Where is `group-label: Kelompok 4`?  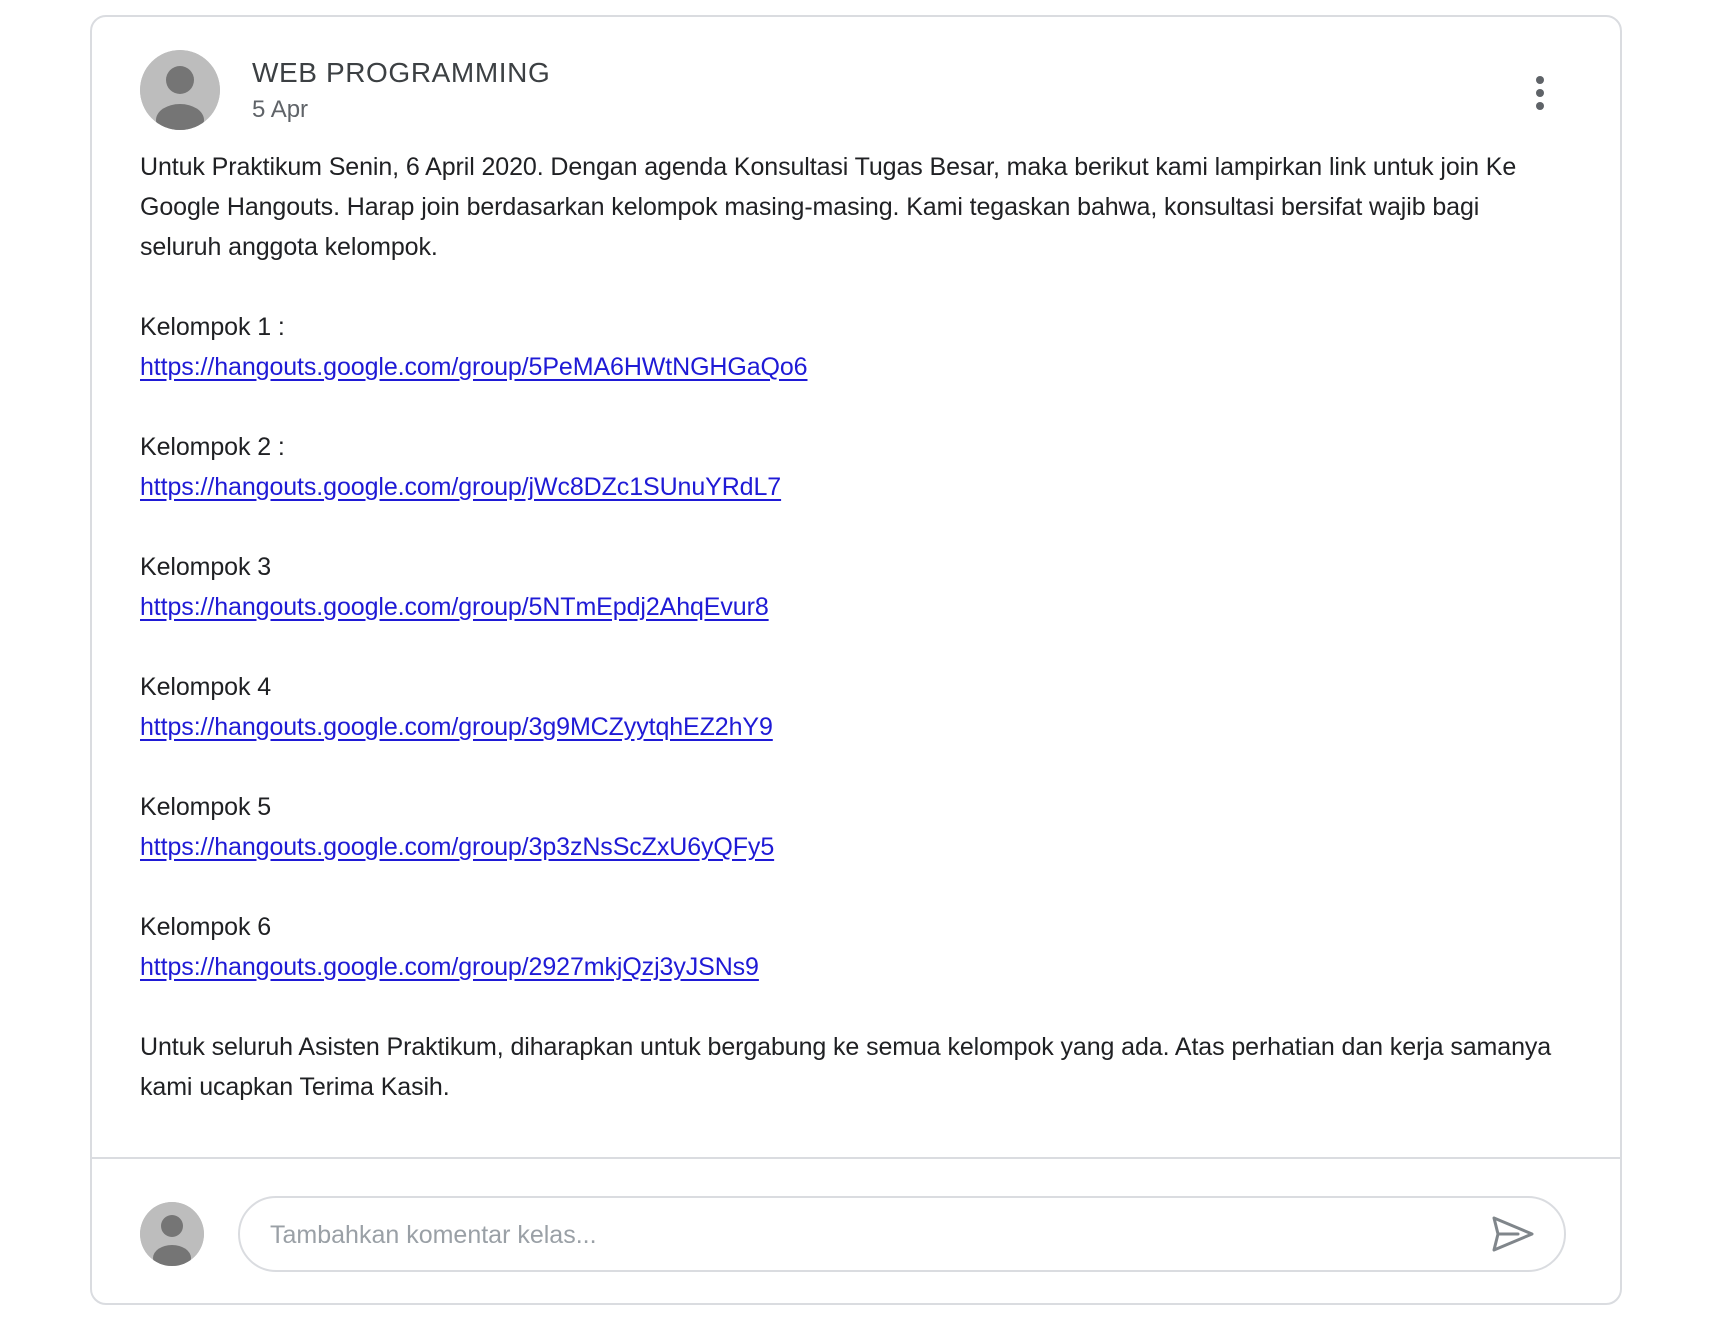 group-label: Kelompok 4 is located at coordinates (206, 687).